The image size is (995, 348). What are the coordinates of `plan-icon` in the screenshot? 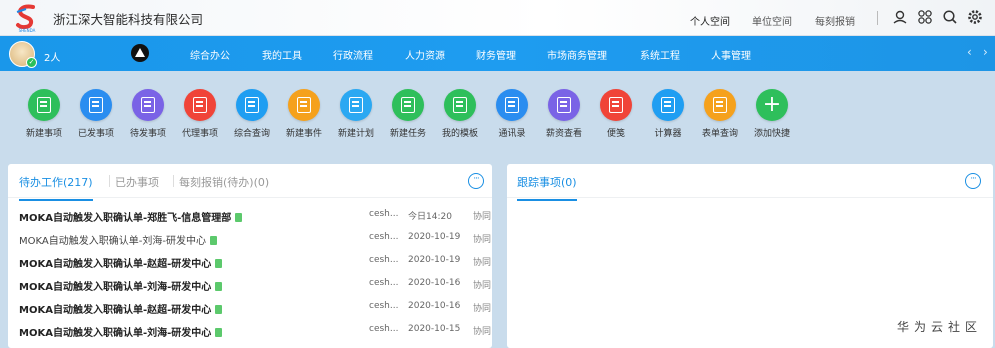 It's located at (356, 105).